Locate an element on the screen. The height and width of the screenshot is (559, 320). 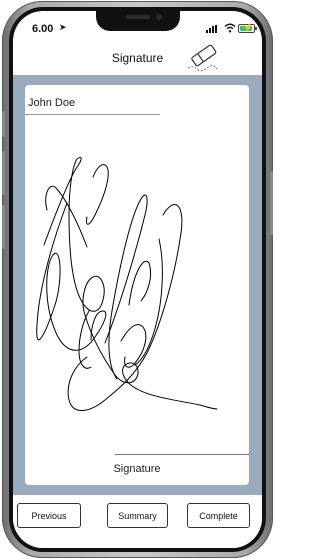
summary-button: Summary is located at coordinates (137, 515).